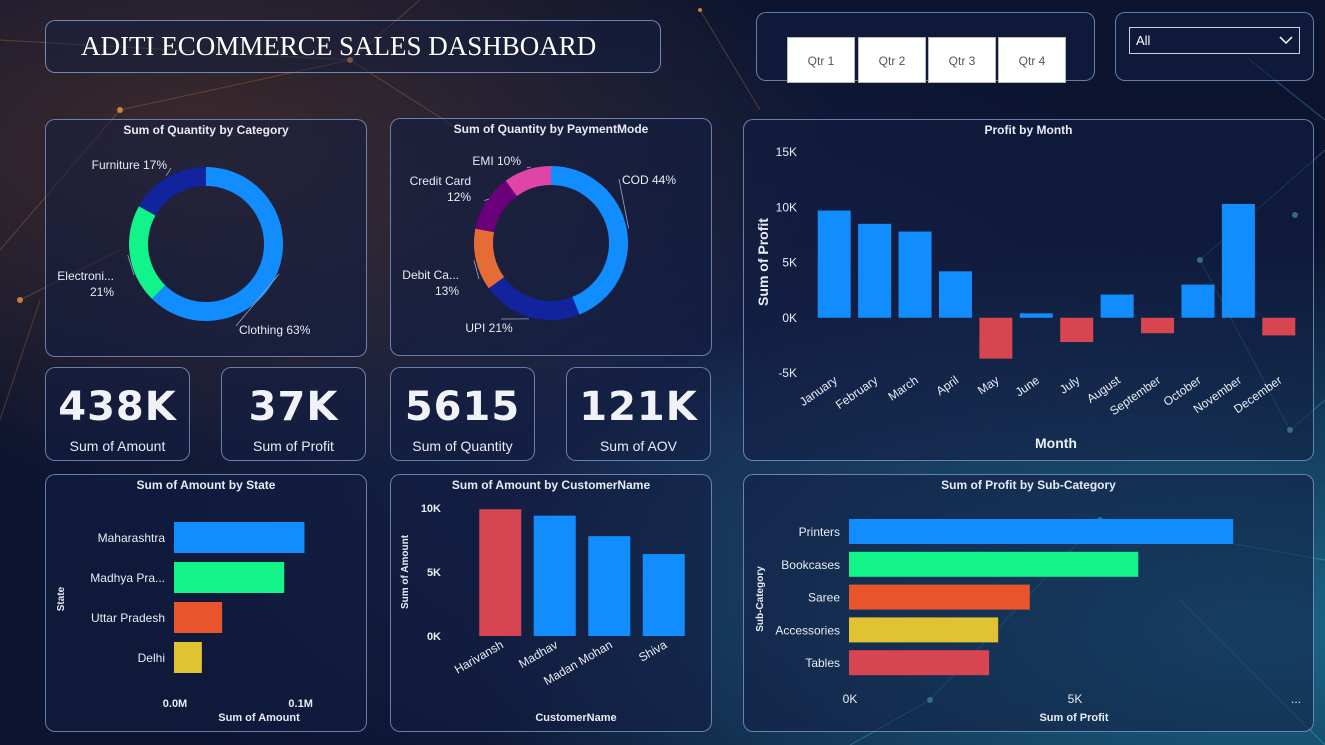 The image size is (1325, 745). Describe the element at coordinates (875, 270) in the screenshot. I see `bar-february` at that location.